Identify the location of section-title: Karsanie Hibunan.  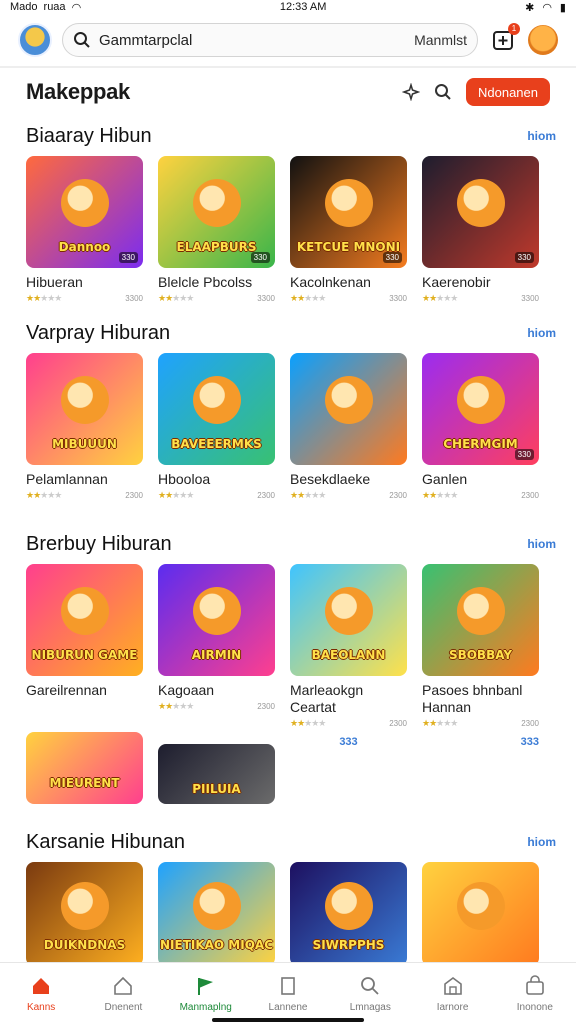
(105, 841).